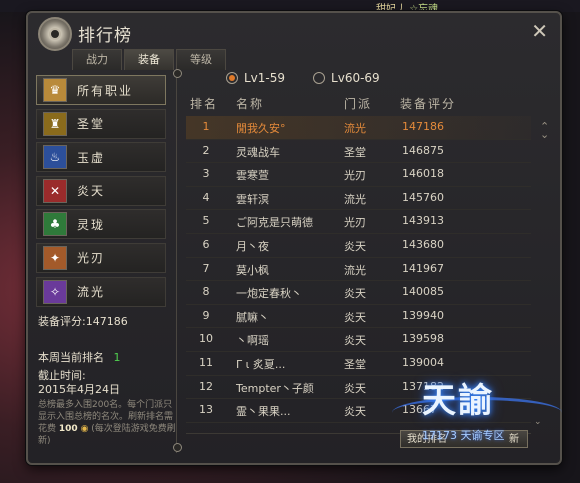 The width and height of the screenshot is (580, 483). Describe the element at coordinates (544, 130) in the screenshot. I see `scroll-handle: ⌃ ⌄` at that location.